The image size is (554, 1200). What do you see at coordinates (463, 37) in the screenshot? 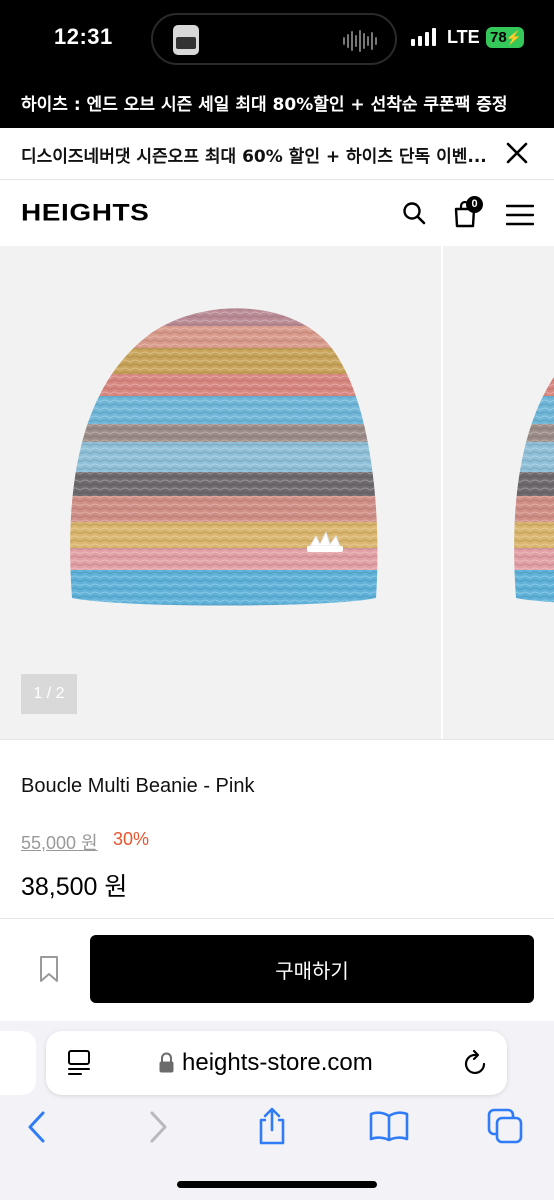
I see `network-type: LTE` at bounding box center [463, 37].